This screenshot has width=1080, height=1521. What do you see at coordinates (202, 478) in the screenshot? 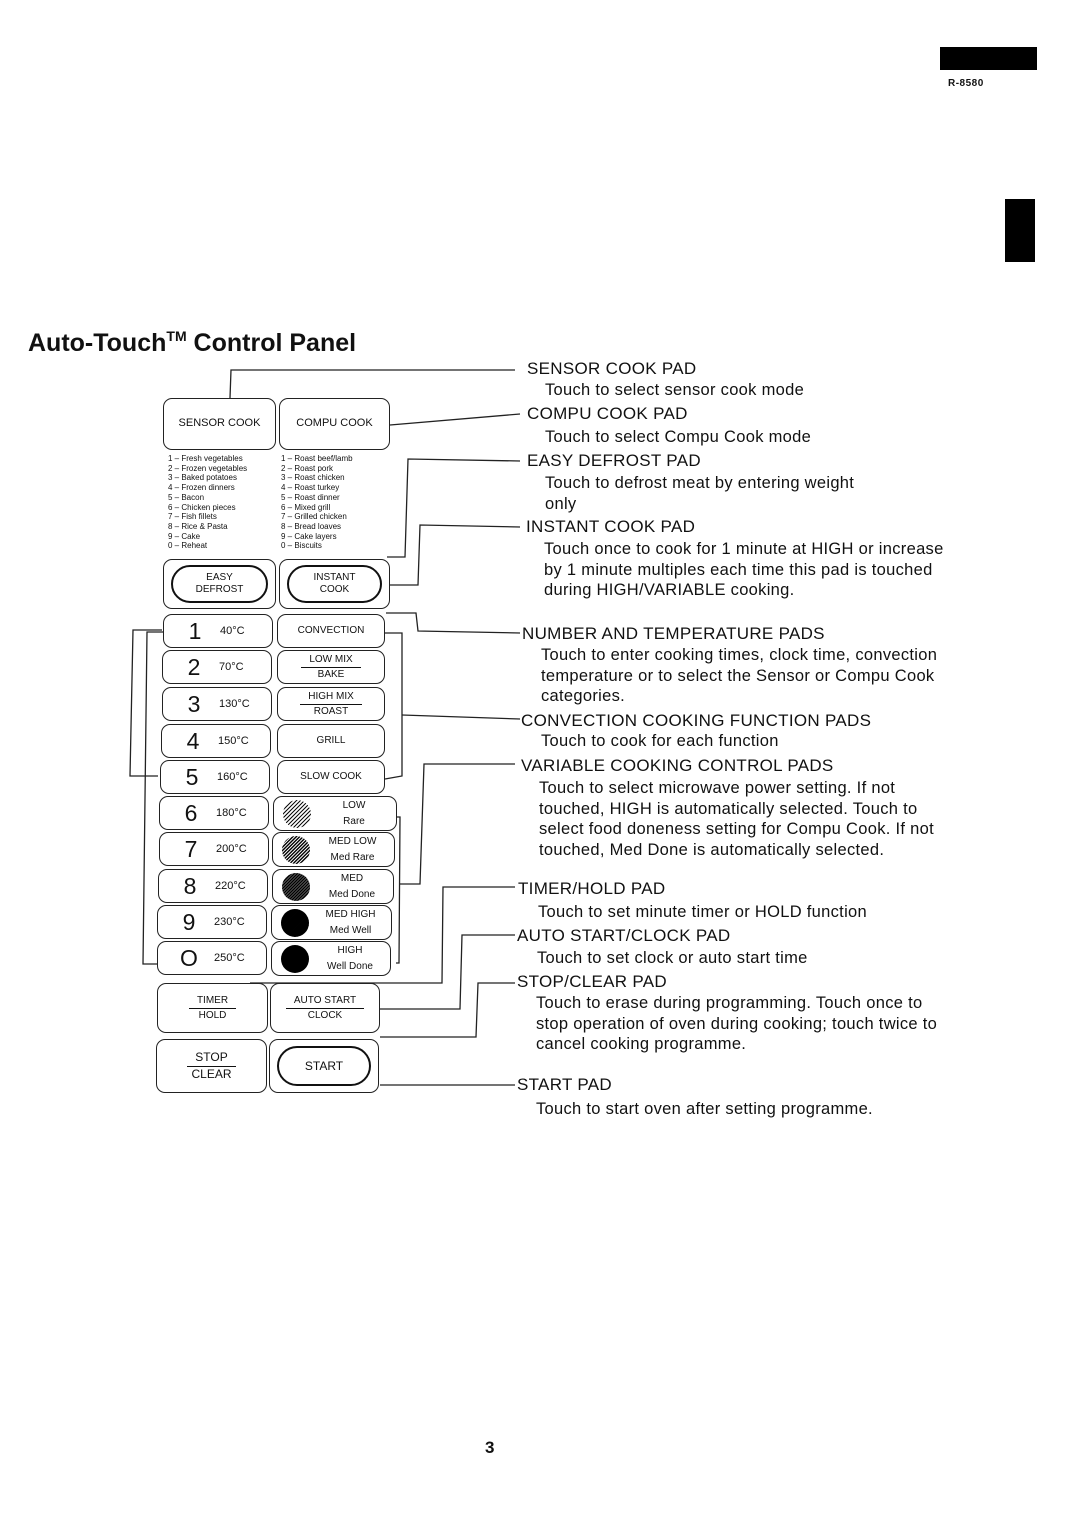
I see `sensor-category-item: 3 – Baked potatoes` at bounding box center [202, 478].